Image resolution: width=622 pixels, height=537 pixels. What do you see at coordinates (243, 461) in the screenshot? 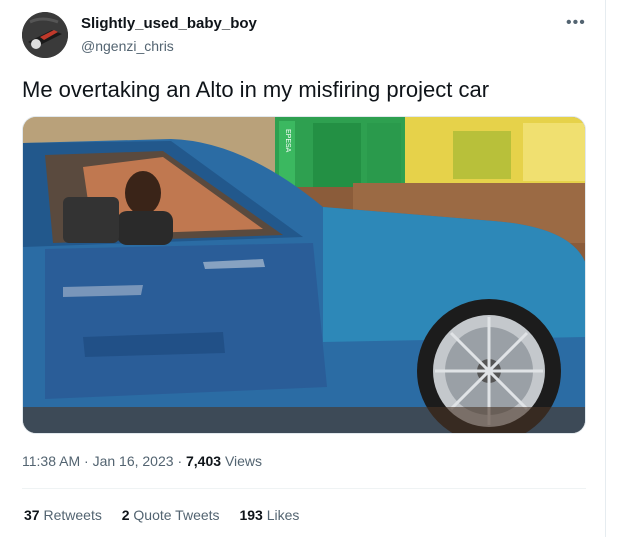
I see `views-label: Views` at bounding box center [243, 461].